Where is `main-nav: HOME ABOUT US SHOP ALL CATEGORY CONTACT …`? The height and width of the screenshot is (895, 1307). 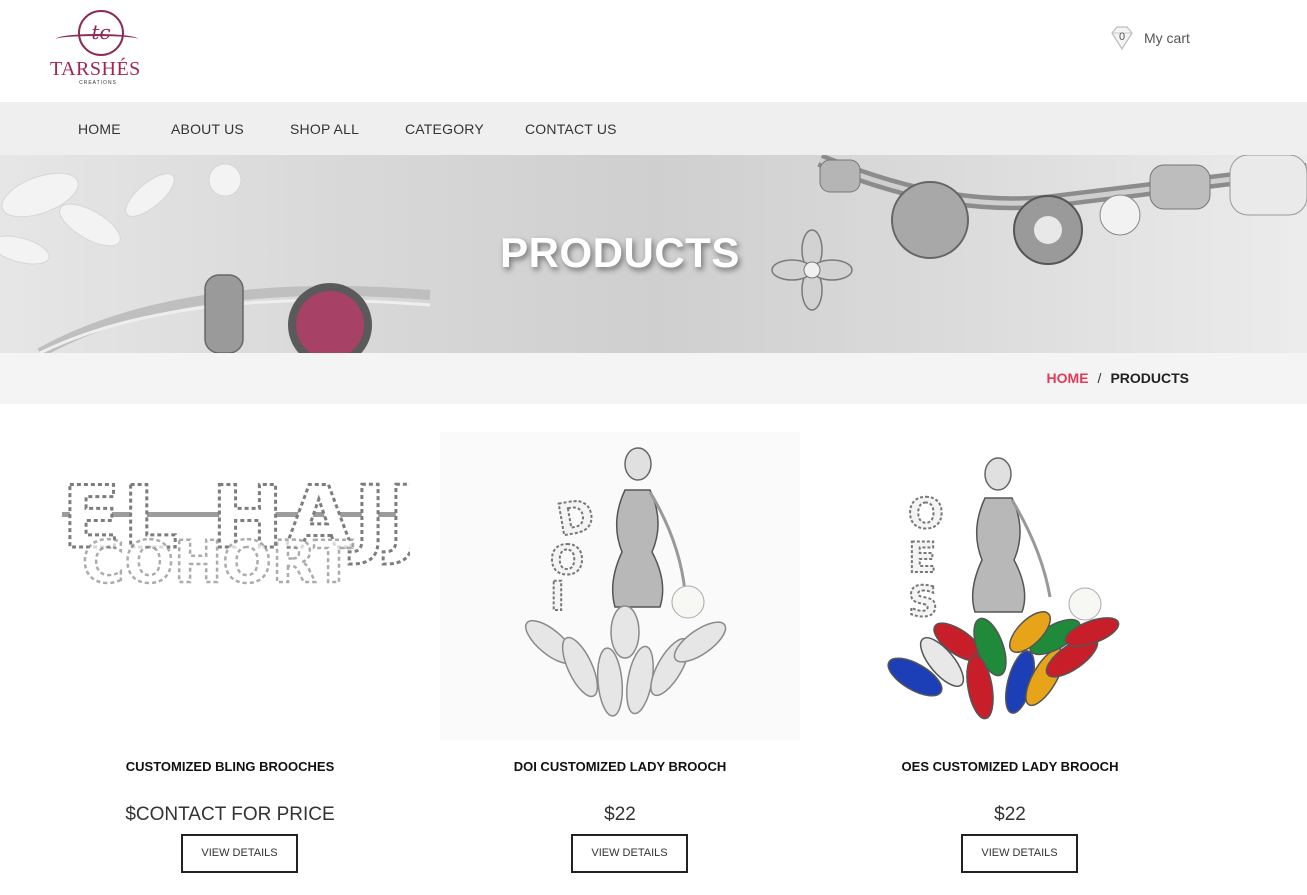
main-nav: HOME ABOUT US SHOP ALL CATEGORY CONTACT … is located at coordinates (653, 128).